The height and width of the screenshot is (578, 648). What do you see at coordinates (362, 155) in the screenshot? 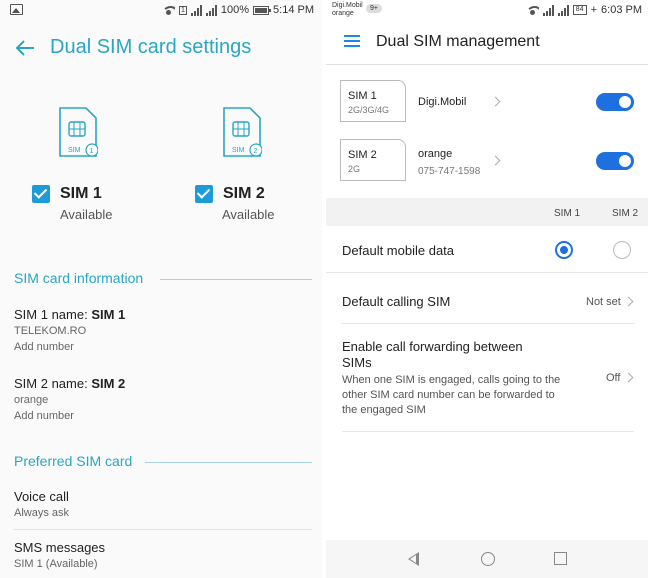
I see `sim-2-box-name: SIM 2` at bounding box center [362, 155].